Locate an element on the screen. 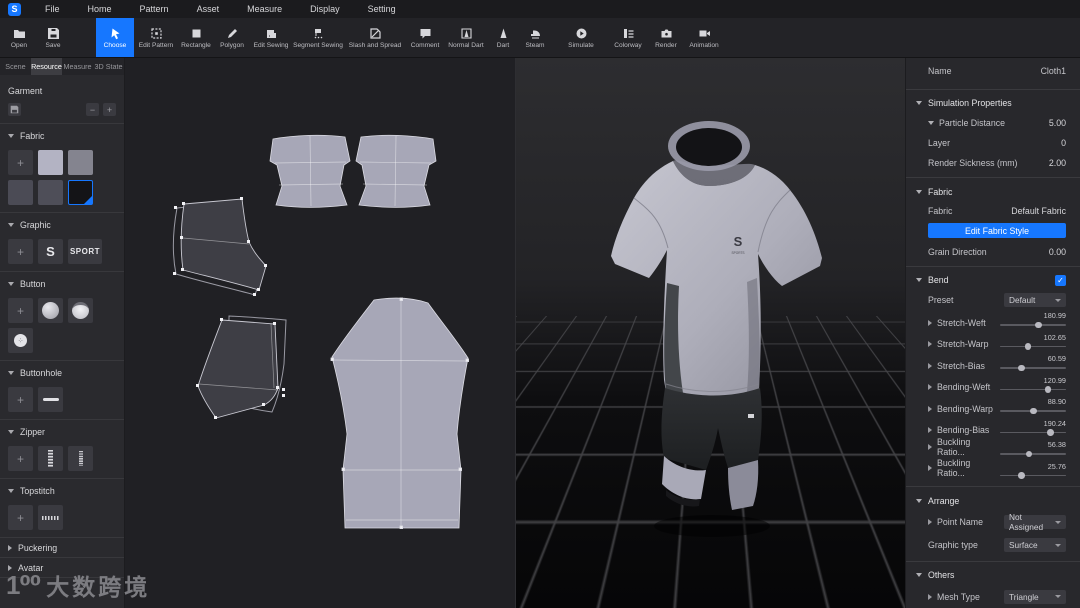  chevron-down-icon is located at coordinates (931, 123).